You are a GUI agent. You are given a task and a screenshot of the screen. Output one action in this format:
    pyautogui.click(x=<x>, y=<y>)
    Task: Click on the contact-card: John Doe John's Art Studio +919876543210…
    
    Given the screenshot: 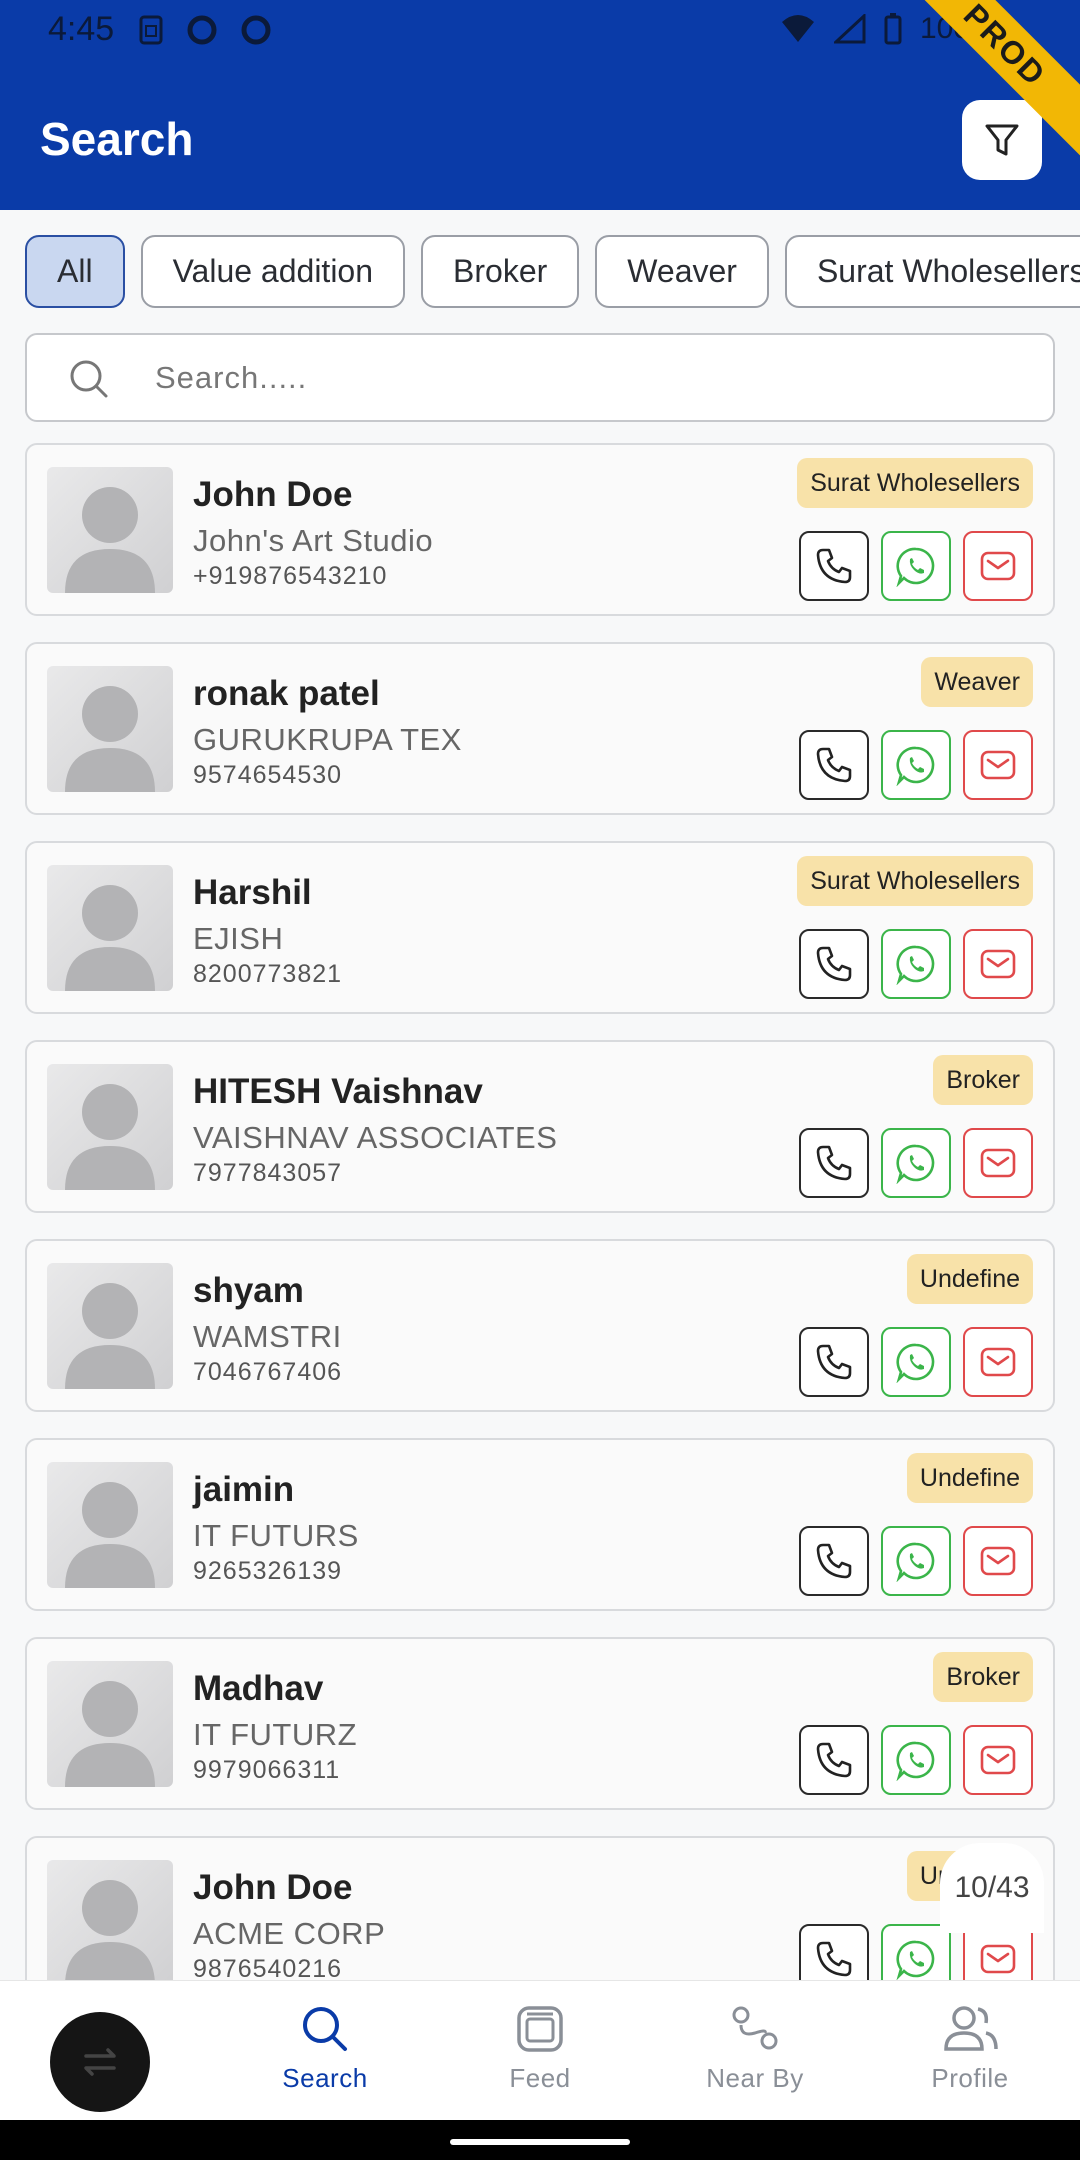 What is the action you would take?
    pyautogui.click(x=540, y=529)
    